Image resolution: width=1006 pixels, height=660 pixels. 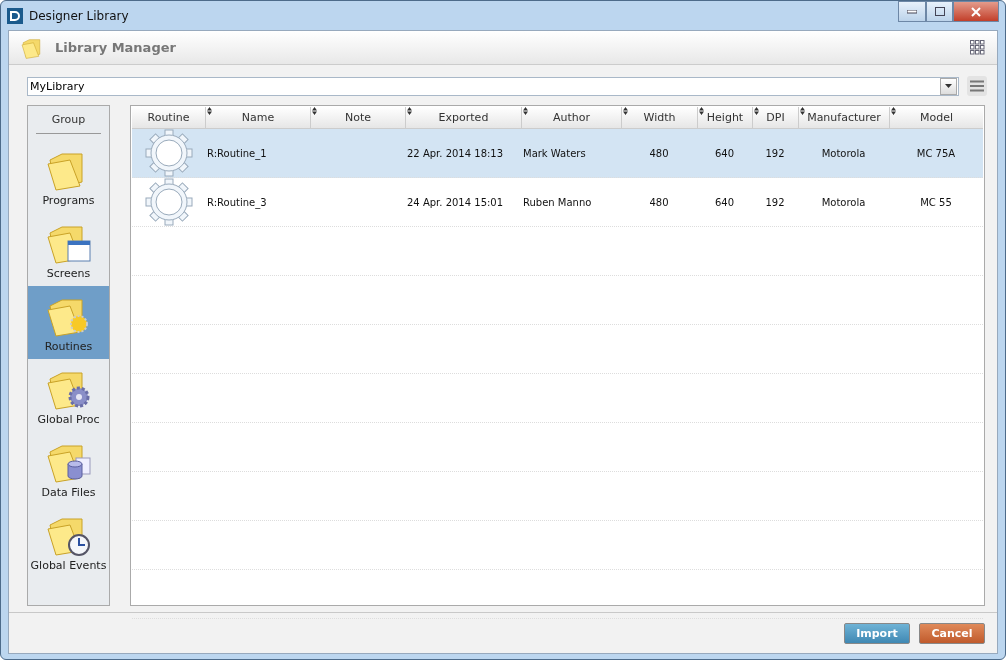 What do you see at coordinates (912, 11) in the screenshot?
I see `minimize-icon` at bounding box center [912, 11].